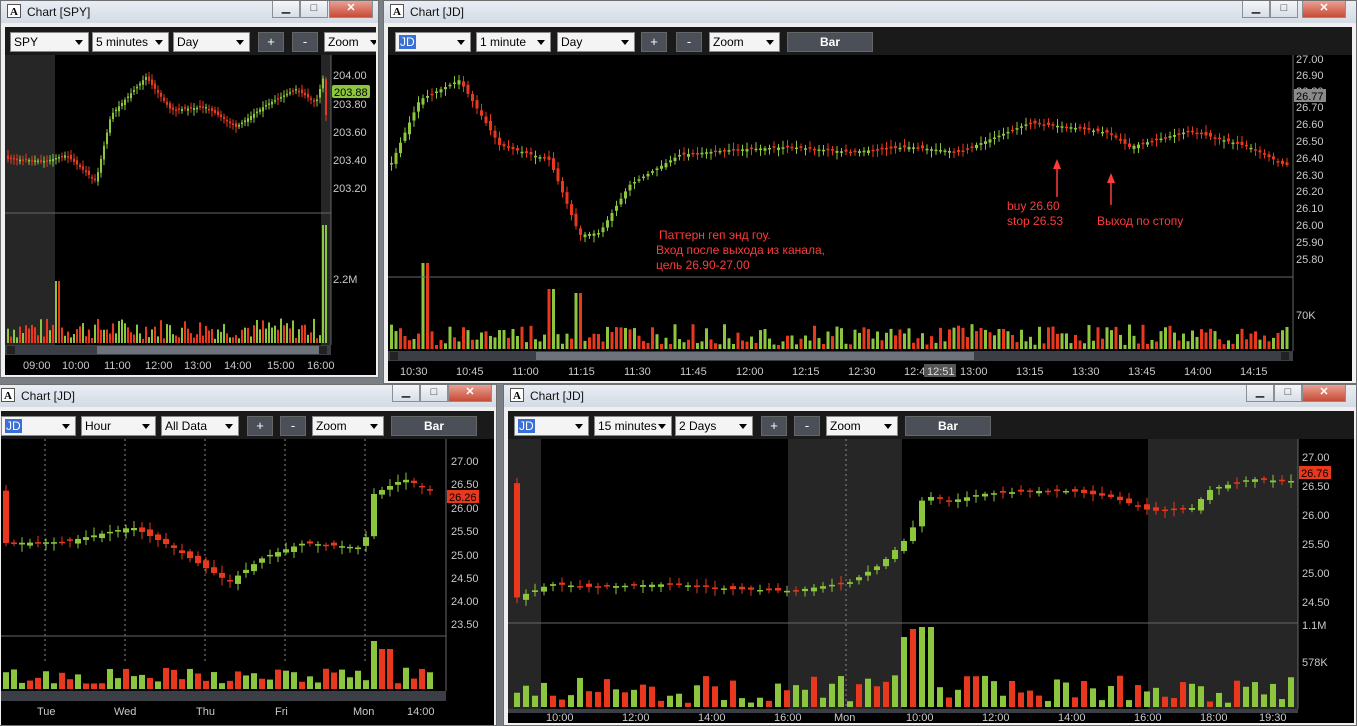  I want to click on exit-note: Выход по стопу, so click(1140, 221).